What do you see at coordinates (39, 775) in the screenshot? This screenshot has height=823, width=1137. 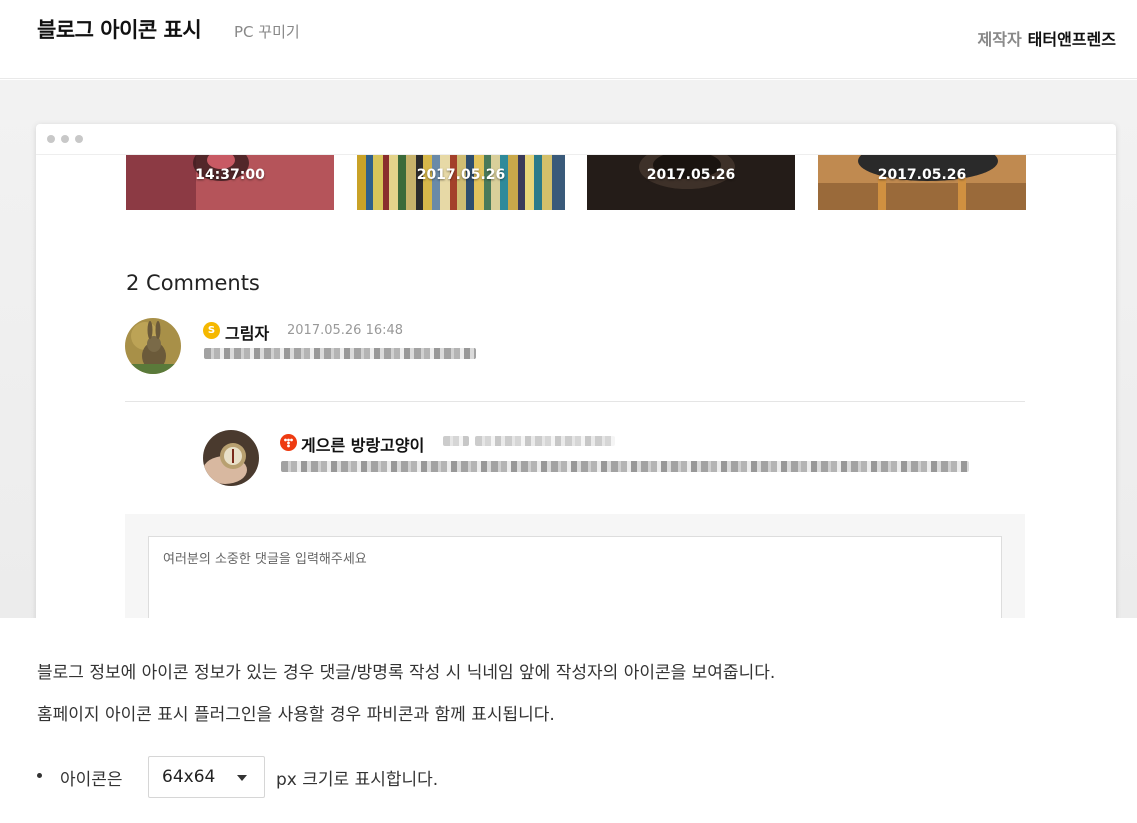 I see `bullet-icon` at bounding box center [39, 775].